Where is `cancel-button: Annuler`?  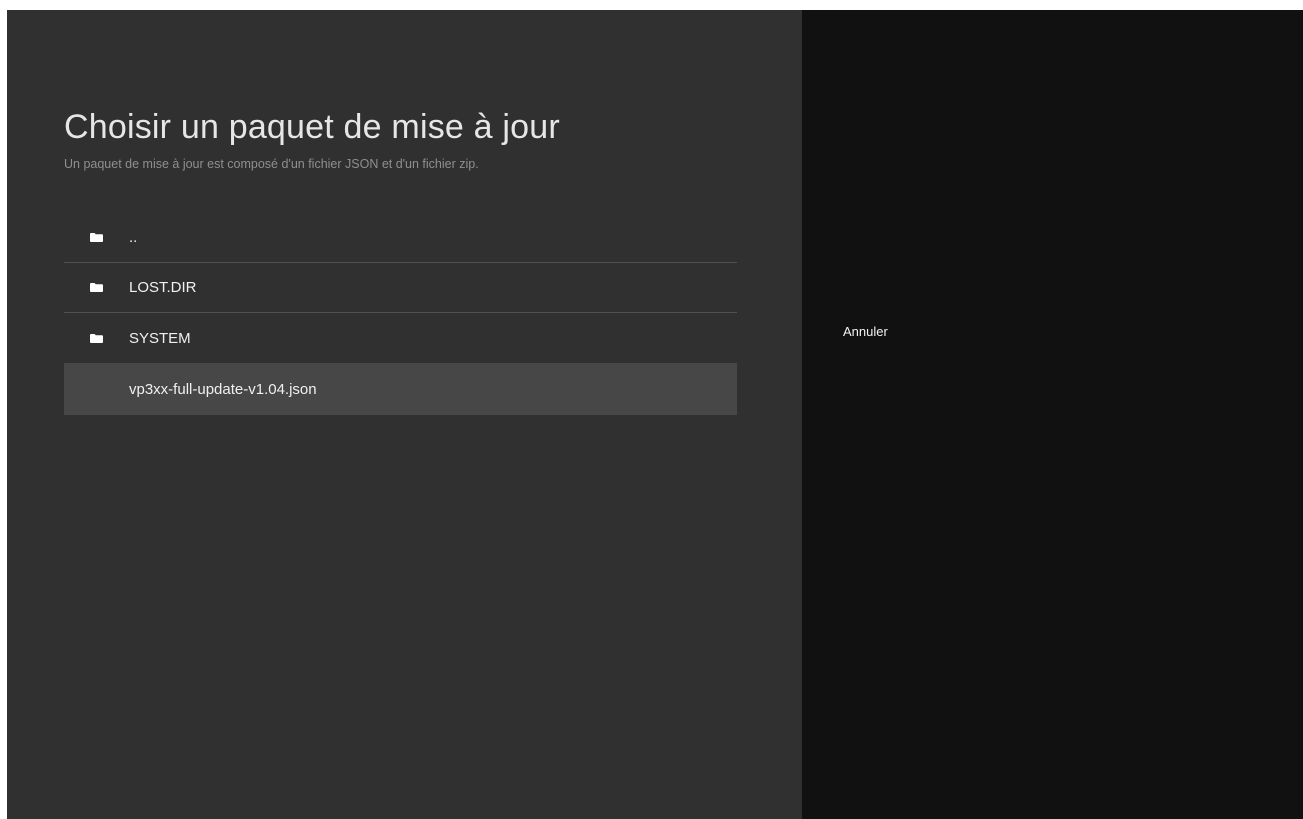
cancel-button: Annuler is located at coordinates (865, 331).